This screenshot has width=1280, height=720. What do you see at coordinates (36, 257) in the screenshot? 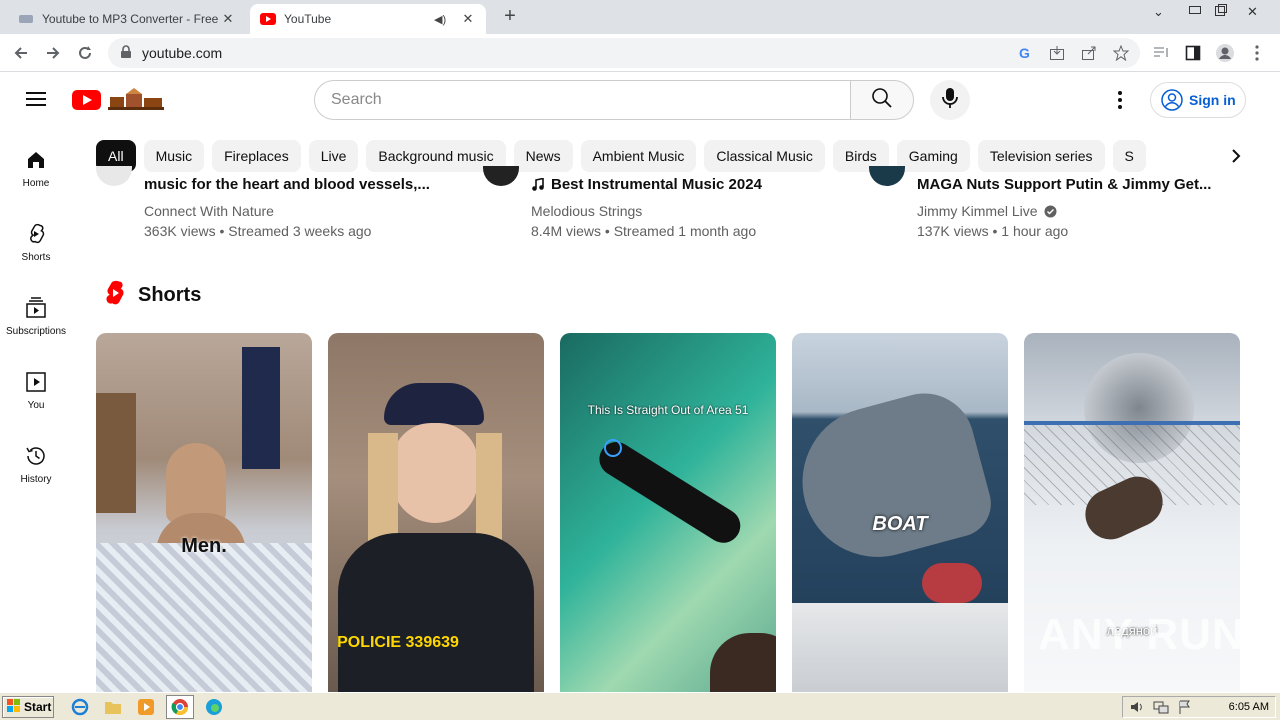
I see `sidebar-item-label: Shorts` at bounding box center [36, 257].